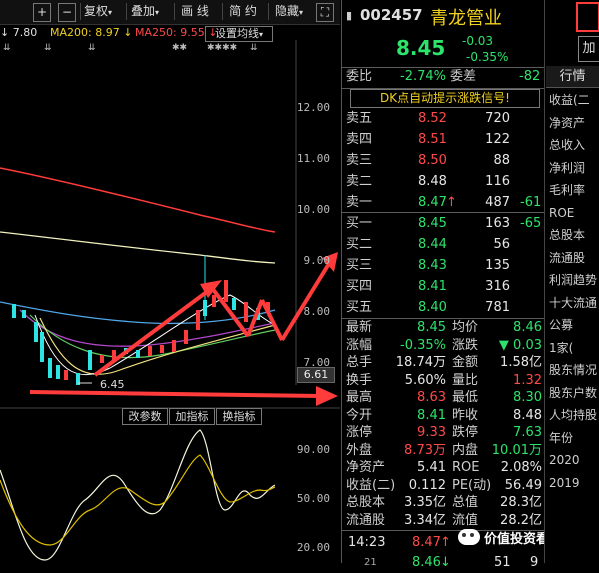 The height and width of the screenshot is (573, 599). Describe the element at coordinates (423, 76) in the screenshot. I see `weibi-value: -2.74%` at that location.